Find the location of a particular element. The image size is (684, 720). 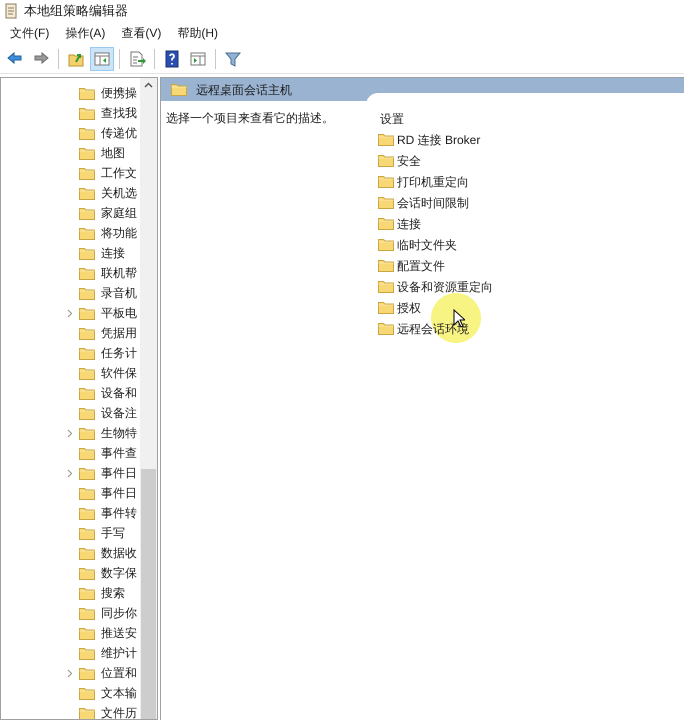

tree-item: 任务计 is located at coordinates (119, 353).